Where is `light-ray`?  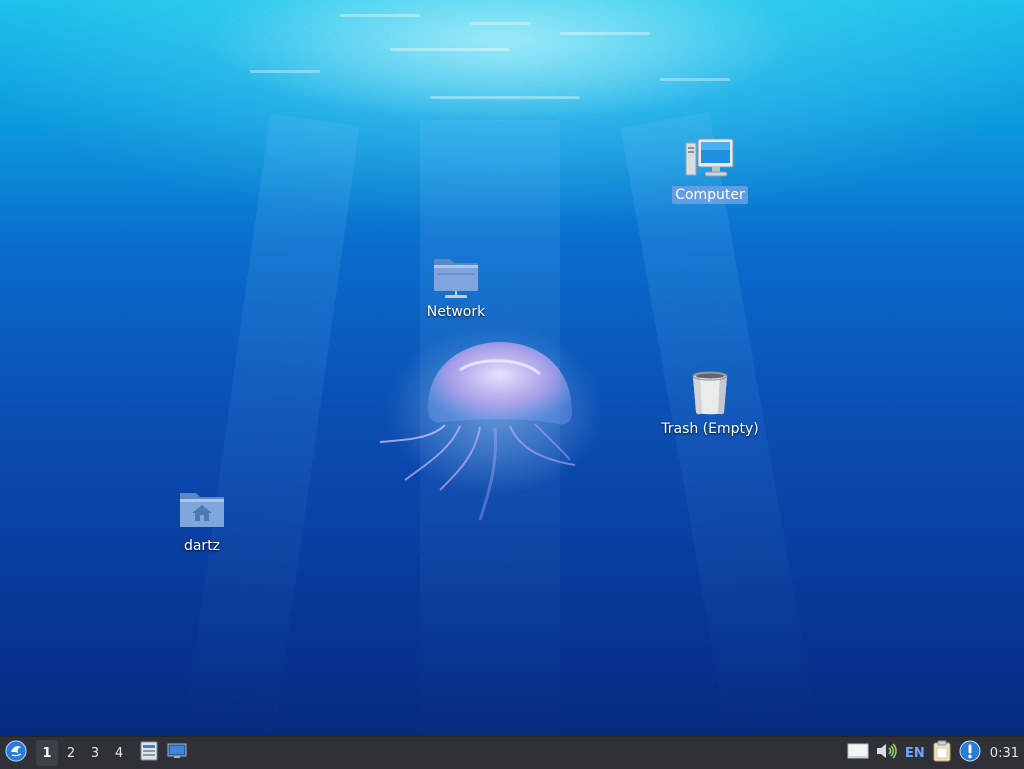 light-ray is located at coordinates (272, 424).